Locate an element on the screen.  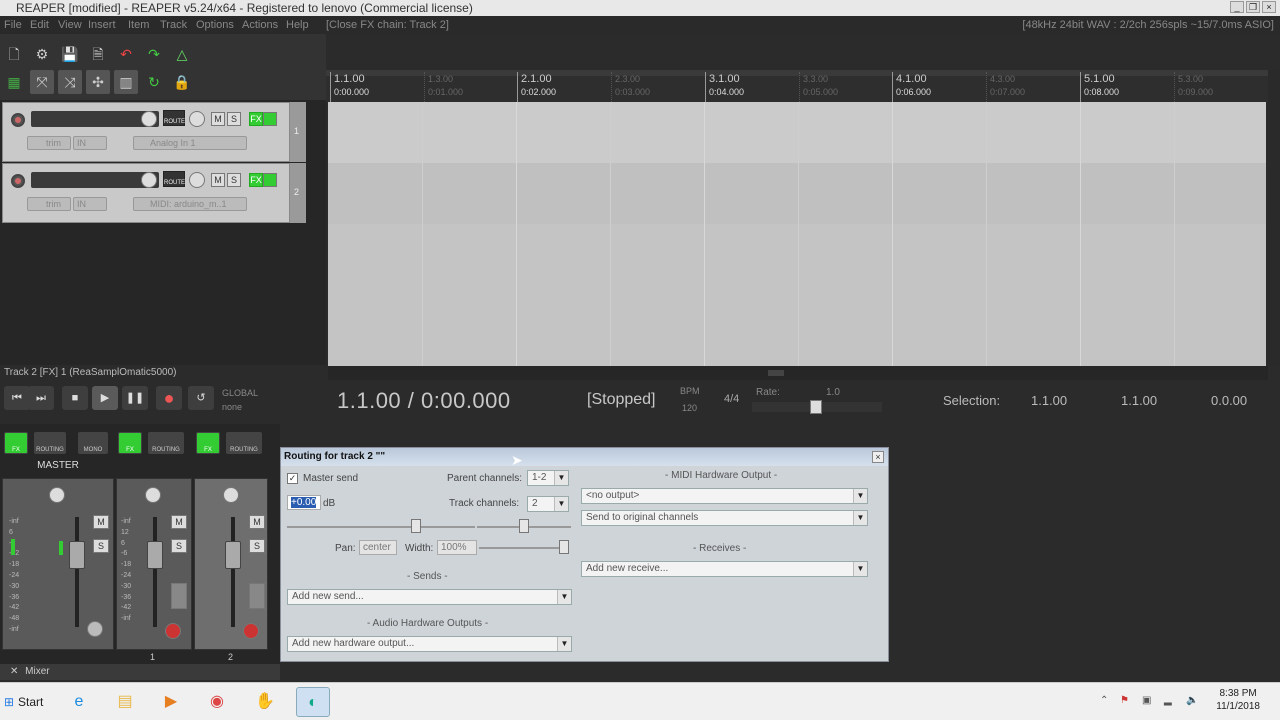
pause-button: ❚❚ is located at coordinates (135, 398).